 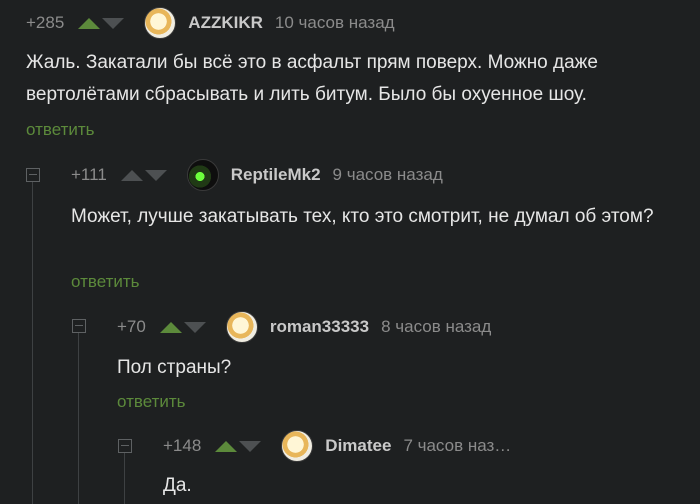 What do you see at coordinates (436, 327) in the screenshot?
I see `comment-time: 8 часов назад` at bounding box center [436, 327].